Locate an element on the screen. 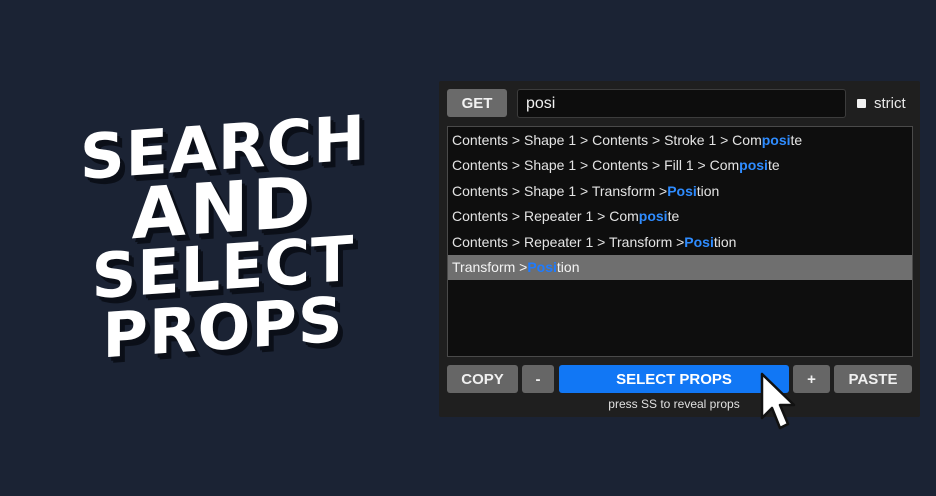 This screenshot has width=936, height=496. strict-toggle: strict is located at coordinates (881, 103).